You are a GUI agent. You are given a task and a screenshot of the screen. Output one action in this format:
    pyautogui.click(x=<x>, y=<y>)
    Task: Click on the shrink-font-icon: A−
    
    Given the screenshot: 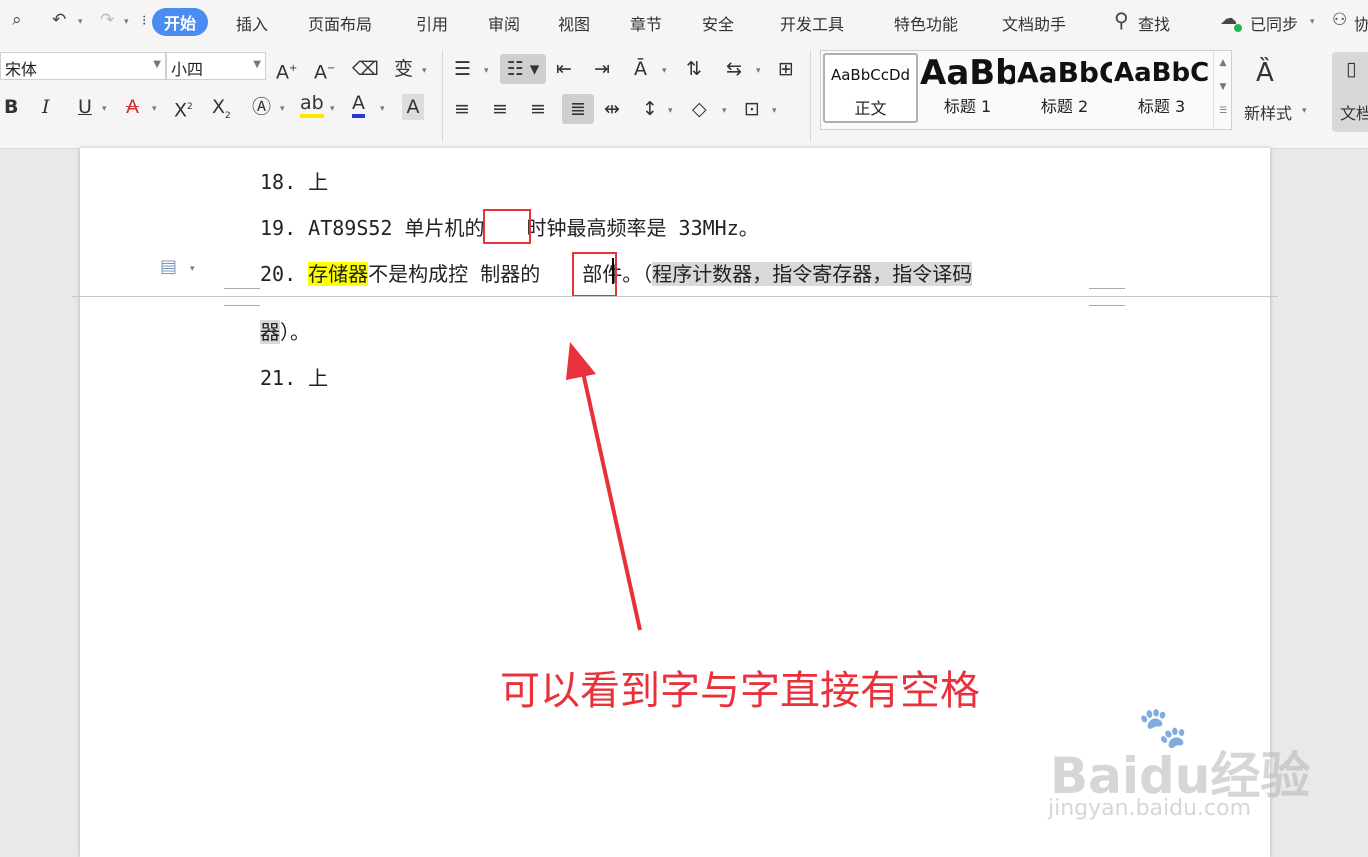 What is the action you would take?
    pyautogui.click(x=324, y=69)
    